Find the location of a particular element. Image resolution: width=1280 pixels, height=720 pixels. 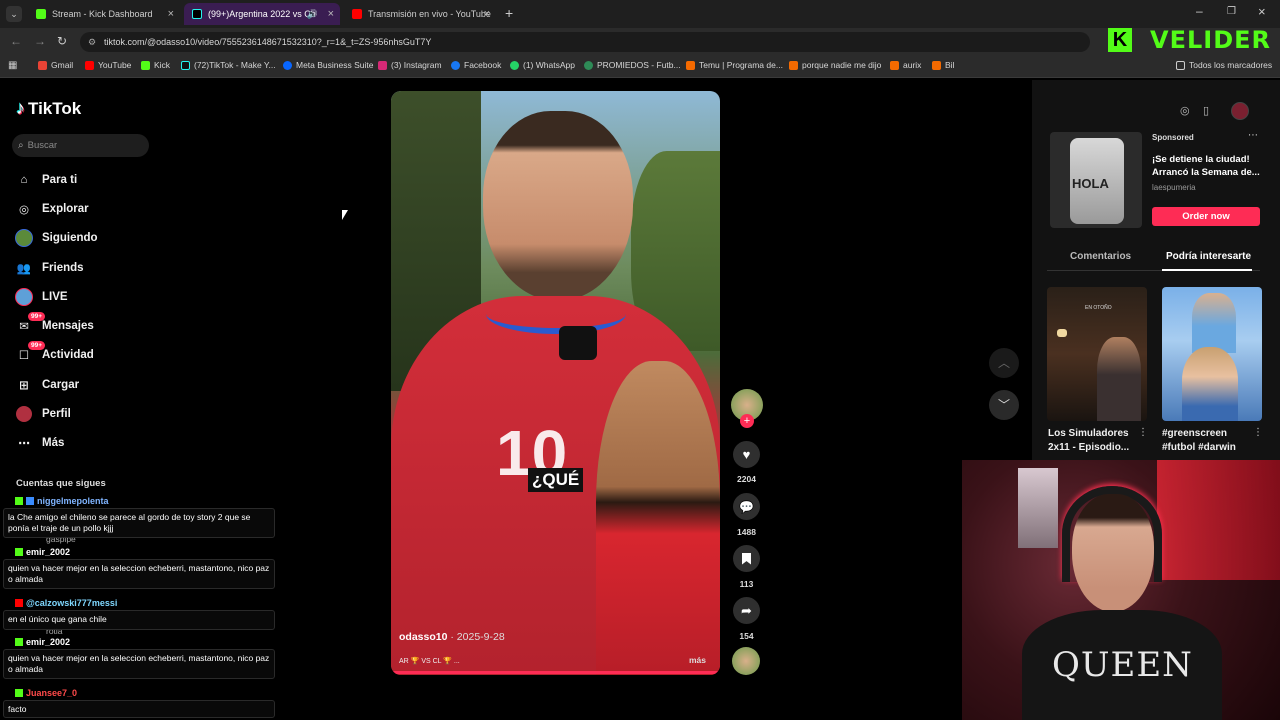

forward-icon: → is located at coordinates (40, 41).